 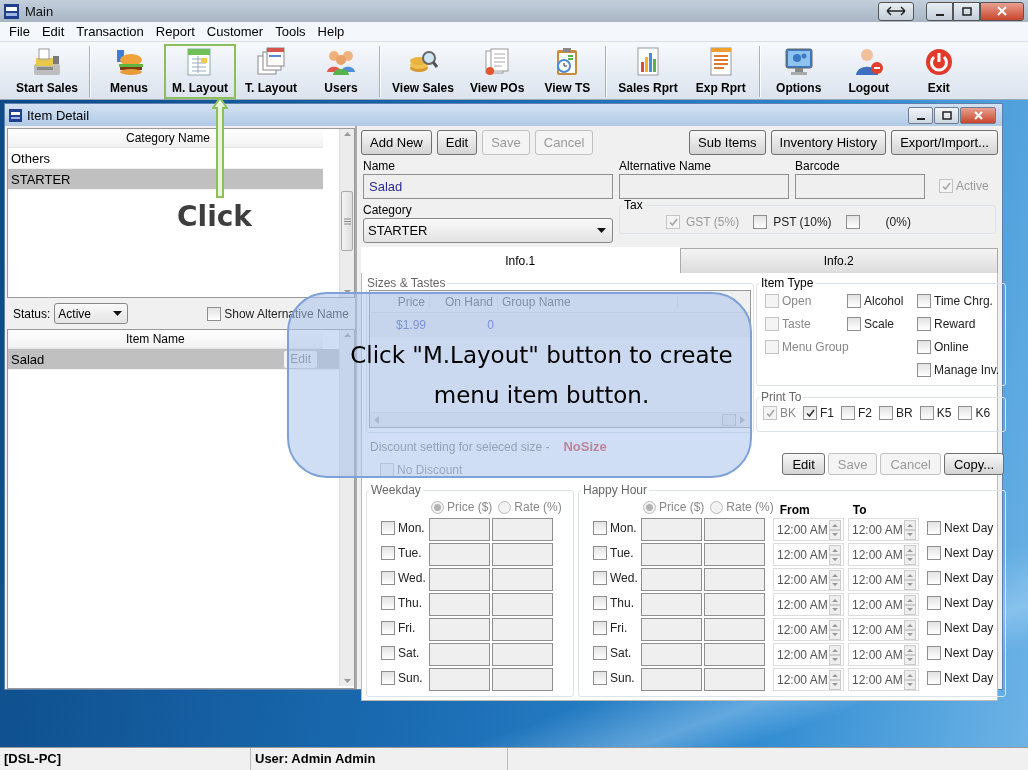 I want to click on button: Add New, so click(x=396, y=142).